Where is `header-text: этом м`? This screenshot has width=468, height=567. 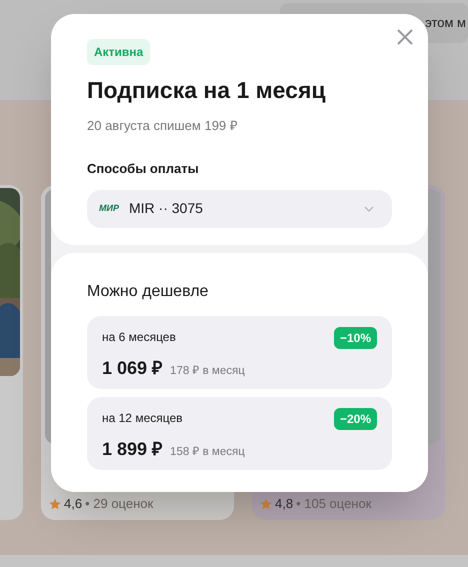 header-text: этом м is located at coordinates (445, 23).